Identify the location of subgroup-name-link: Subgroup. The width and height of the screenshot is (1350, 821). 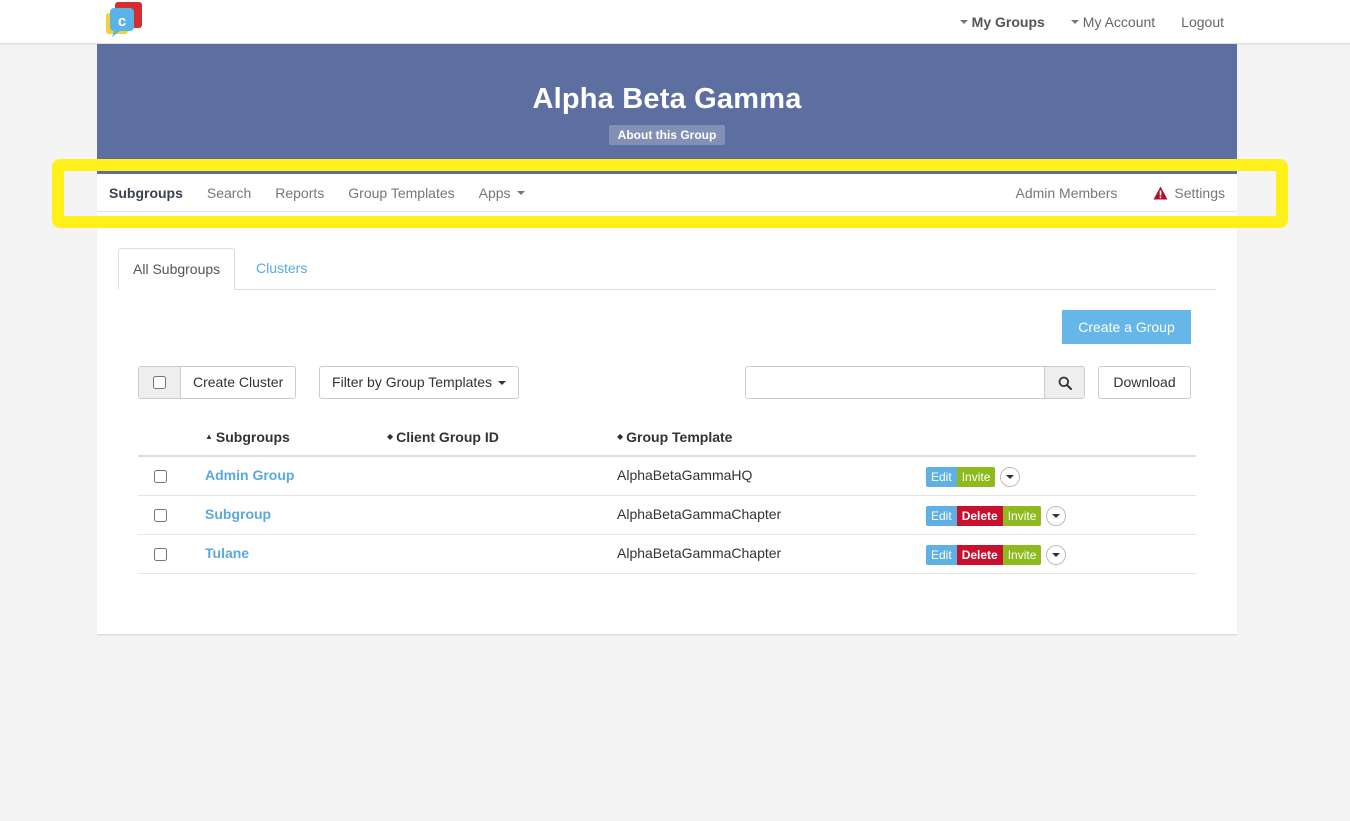
(238, 514).